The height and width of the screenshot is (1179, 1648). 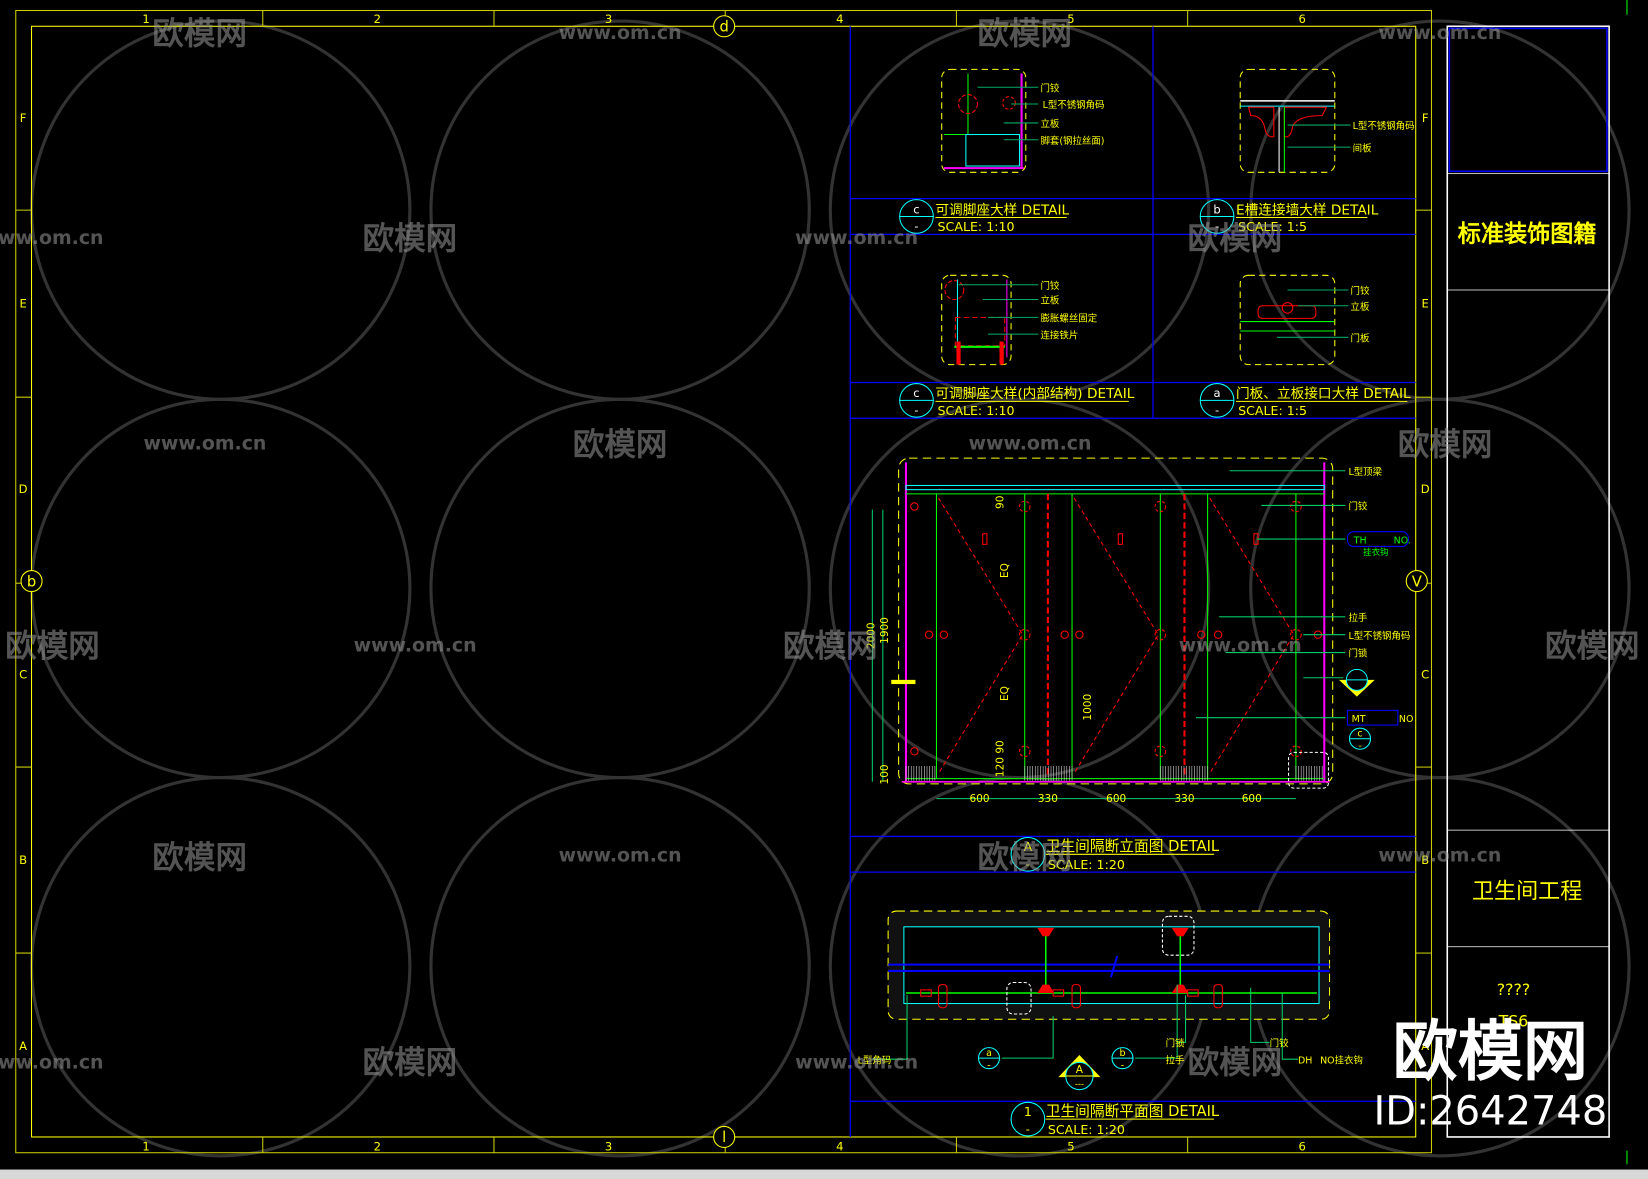 I want to click on elevation-label-hinge: 门铰, so click(x=1357, y=507).